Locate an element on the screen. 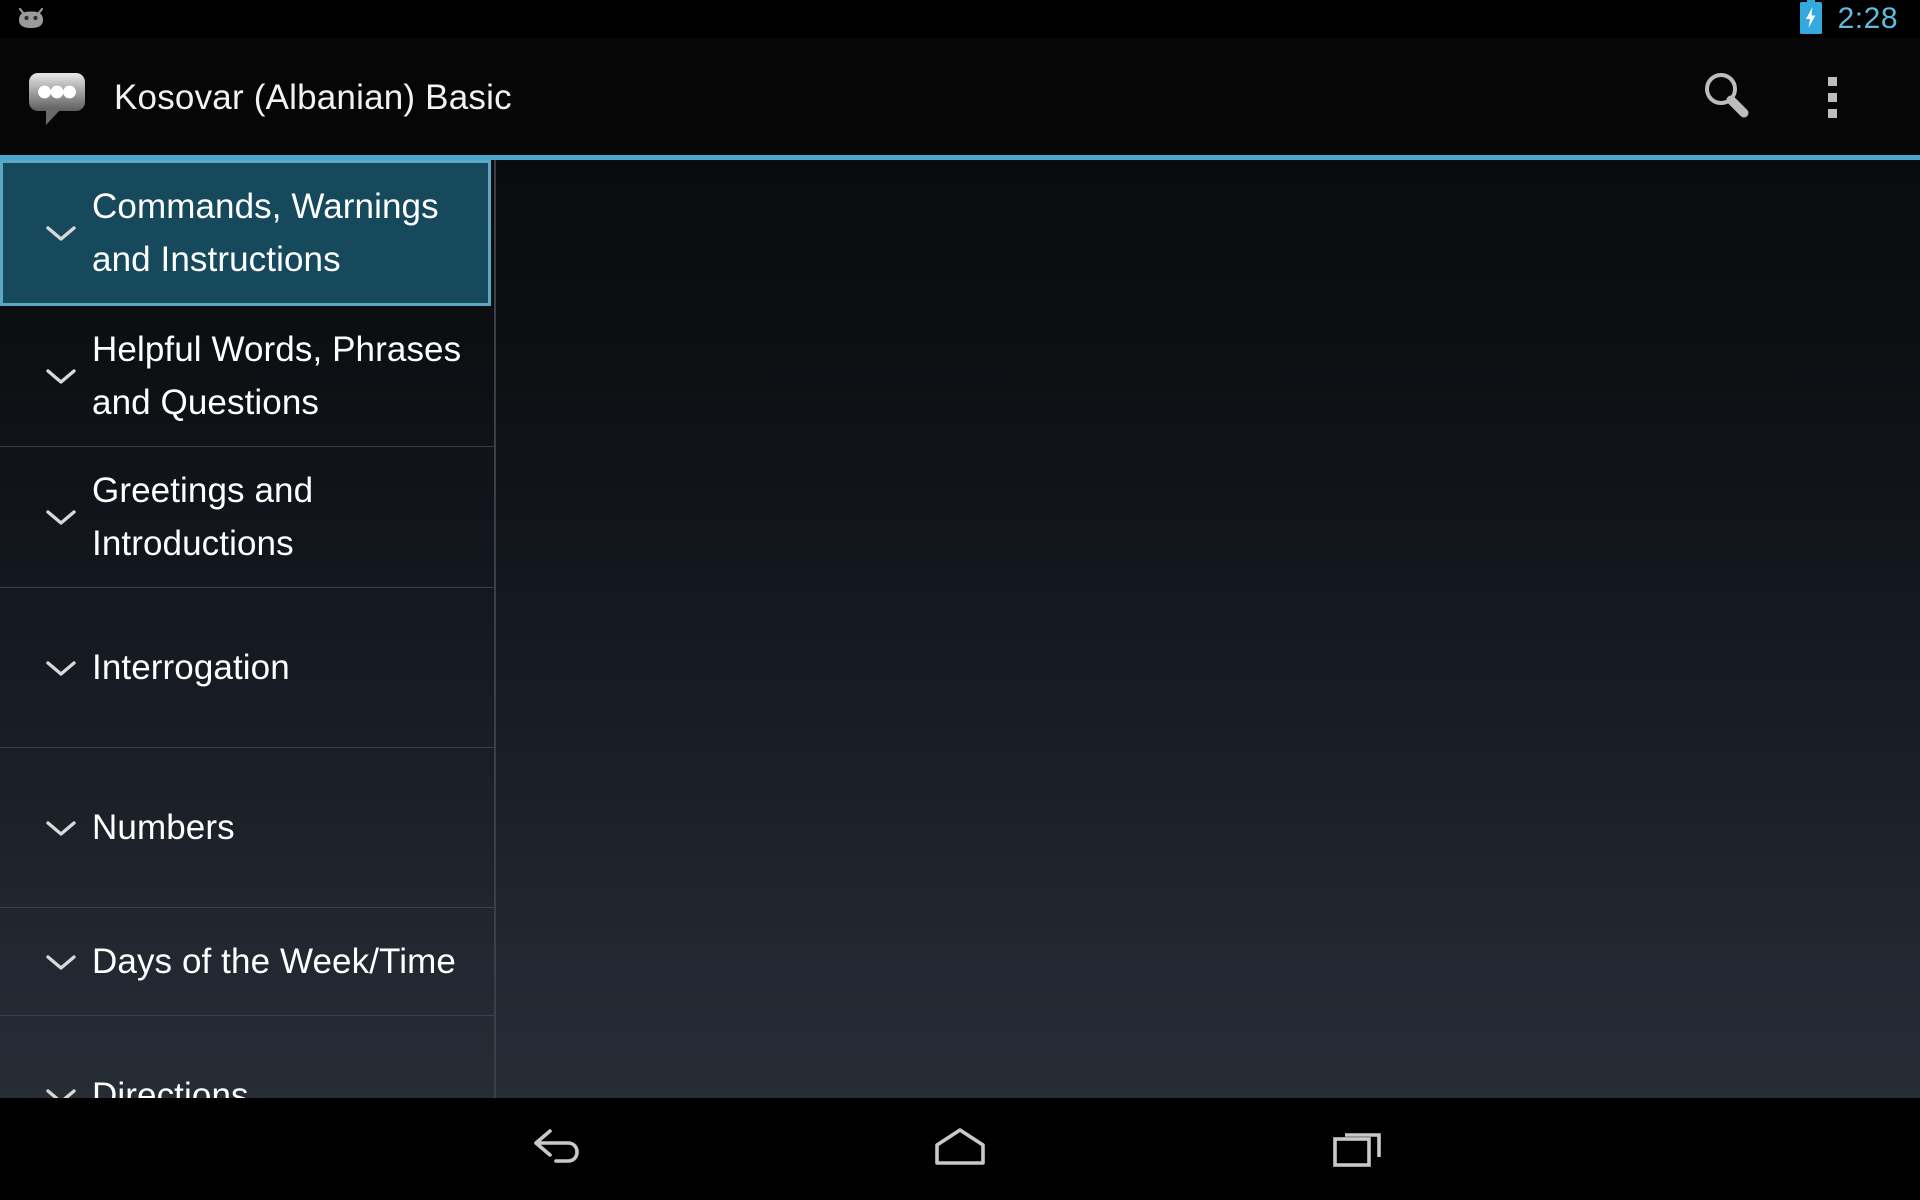 This screenshot has height=1200, width=1920. battery-charging-icon is located at coordinates (1811, 20).